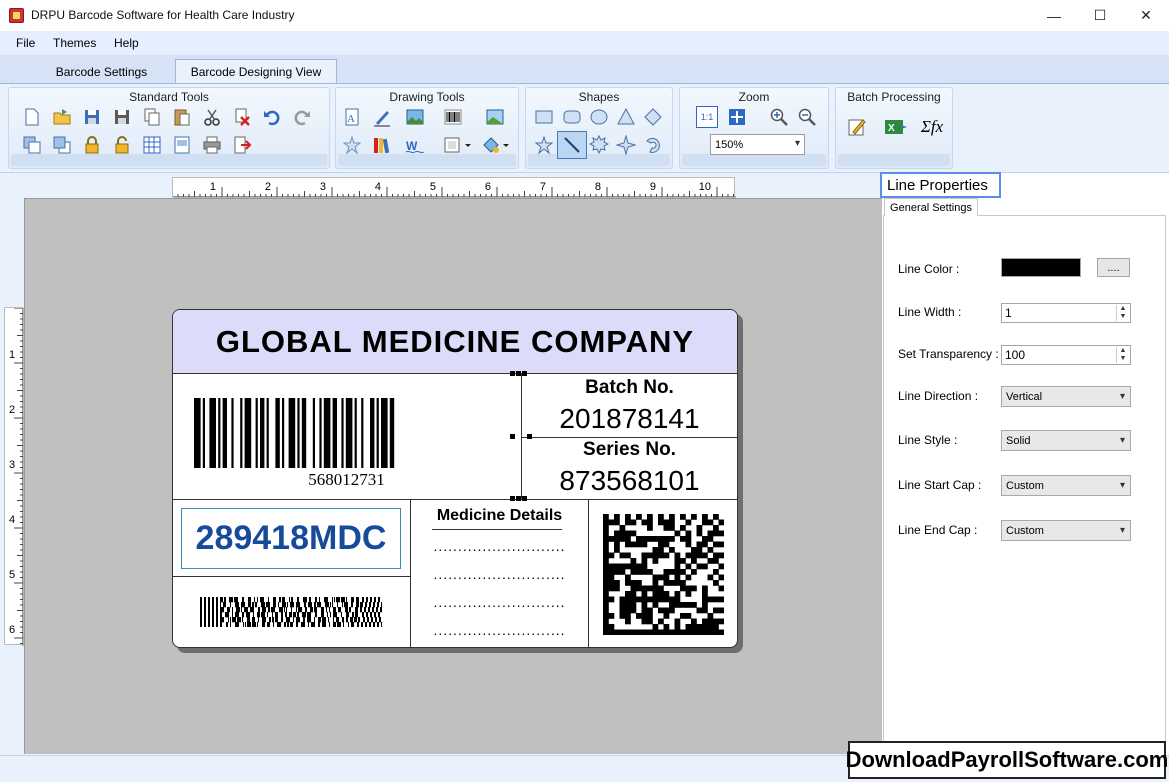  What do you see at coordinates (707, 117) in the screenshot?
I see `zoom-actual-size-icon: 1:1` at bounding box center [707, 117].